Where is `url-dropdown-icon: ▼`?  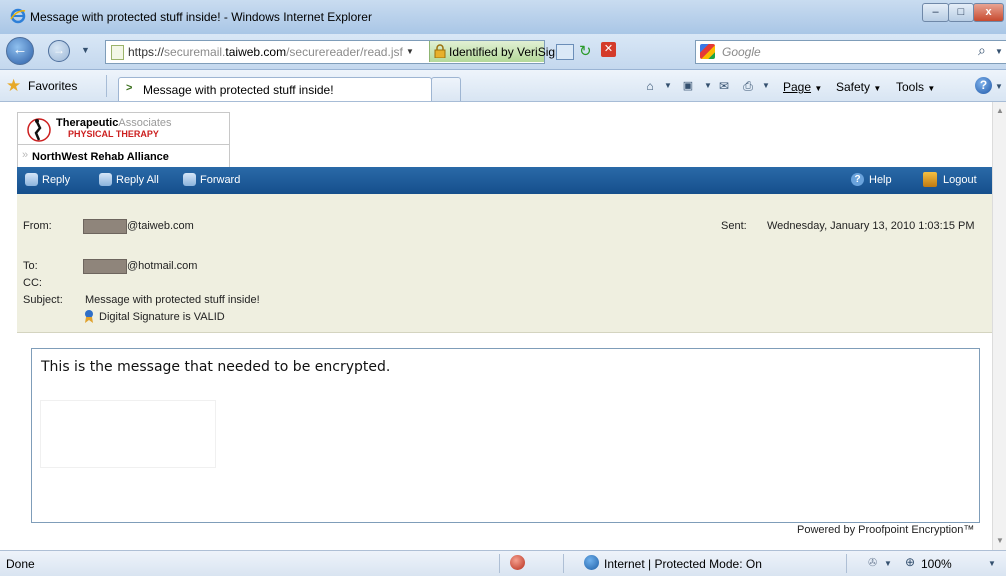 url-dropdown-icon: ▼ is located at coordinates (410, 51).